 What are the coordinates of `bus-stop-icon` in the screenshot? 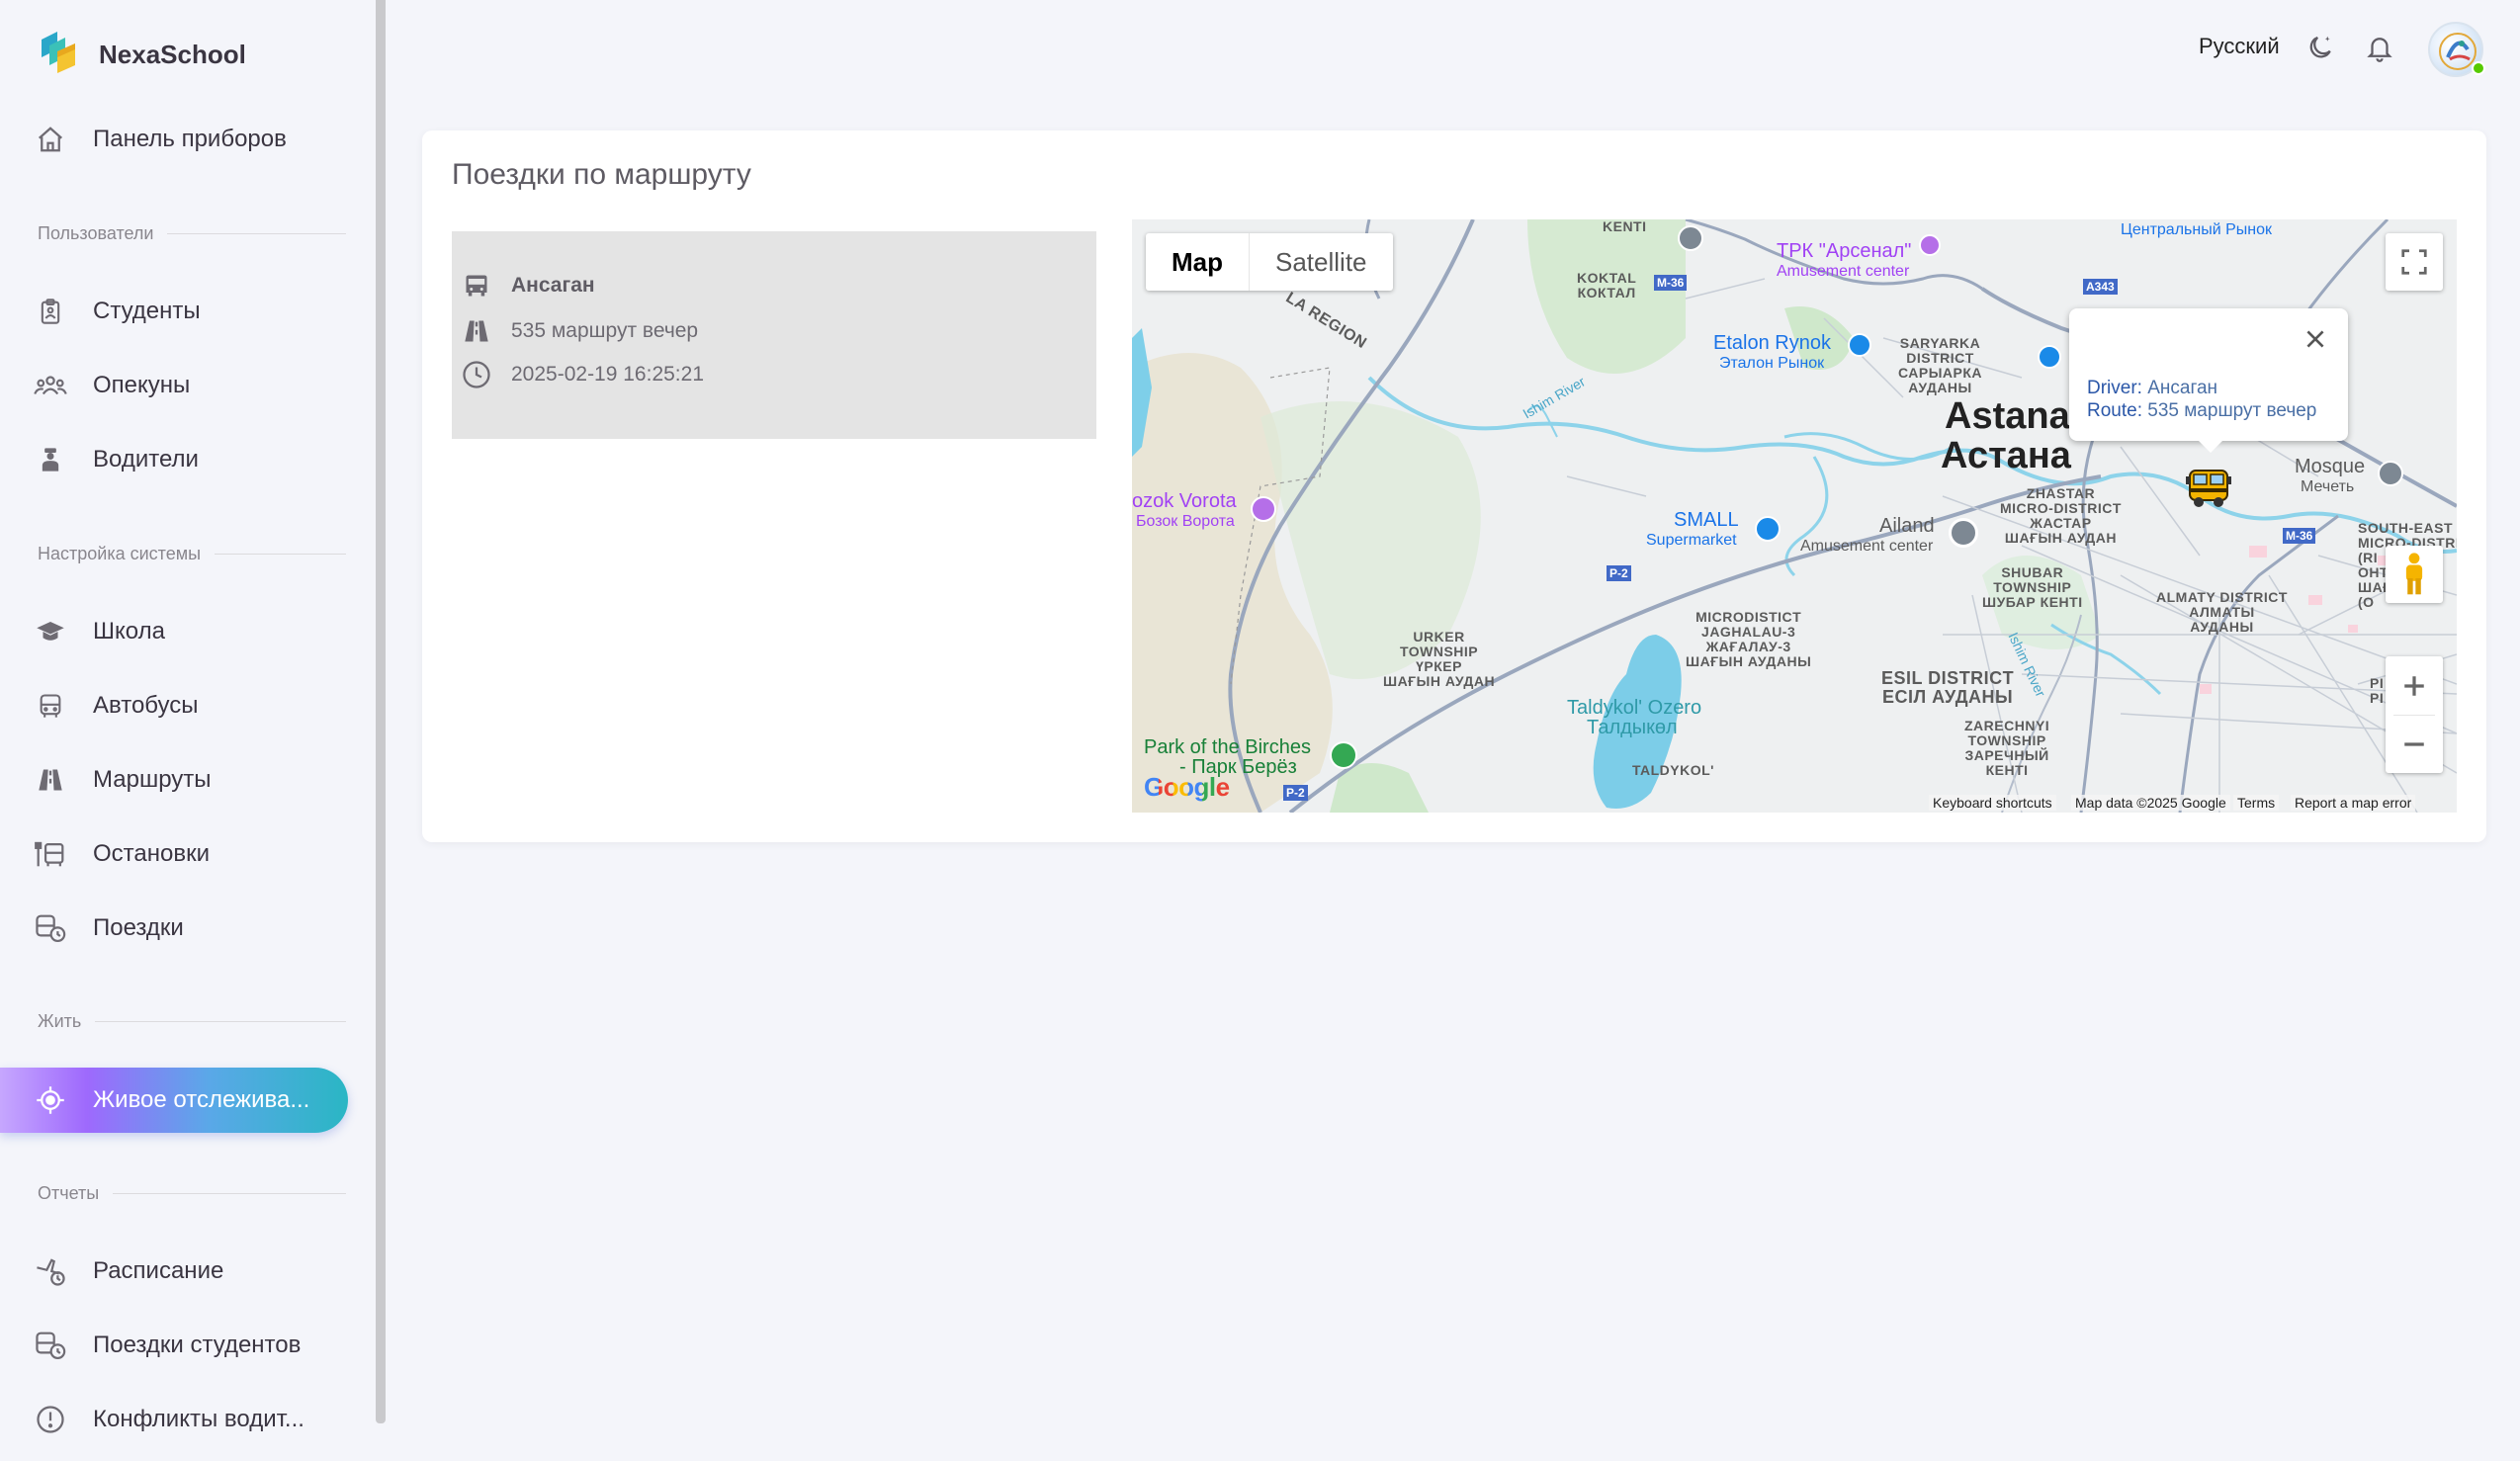 It's located at (50, 854).